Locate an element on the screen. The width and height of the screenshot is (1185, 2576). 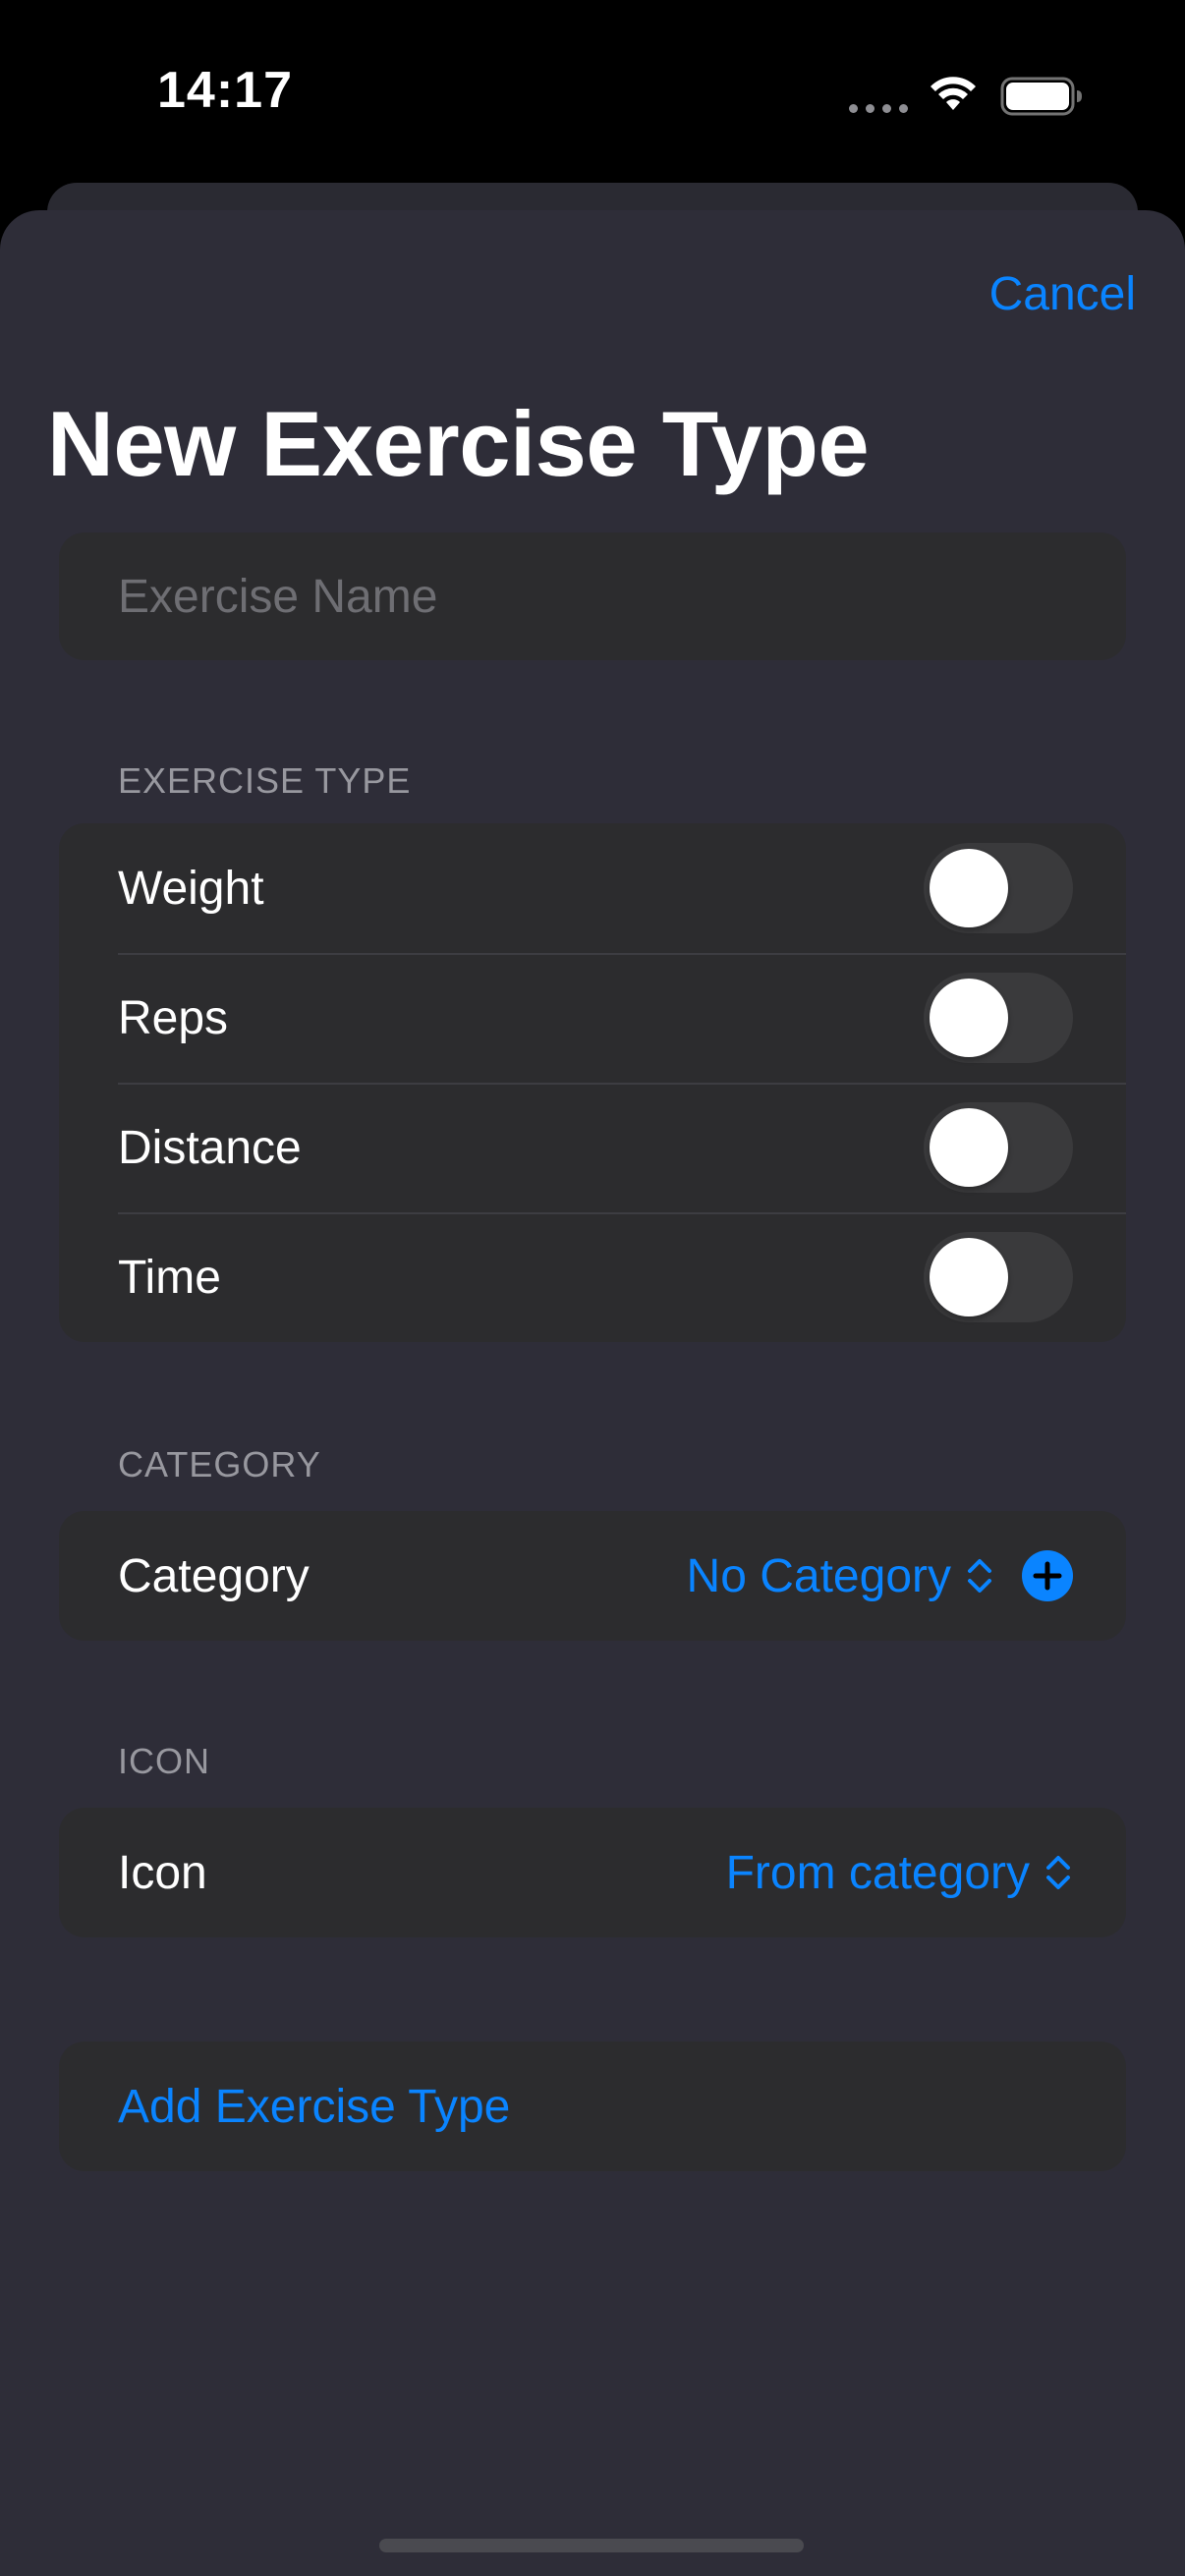
toggle-label: Weight is located at coordinates (191, 888).